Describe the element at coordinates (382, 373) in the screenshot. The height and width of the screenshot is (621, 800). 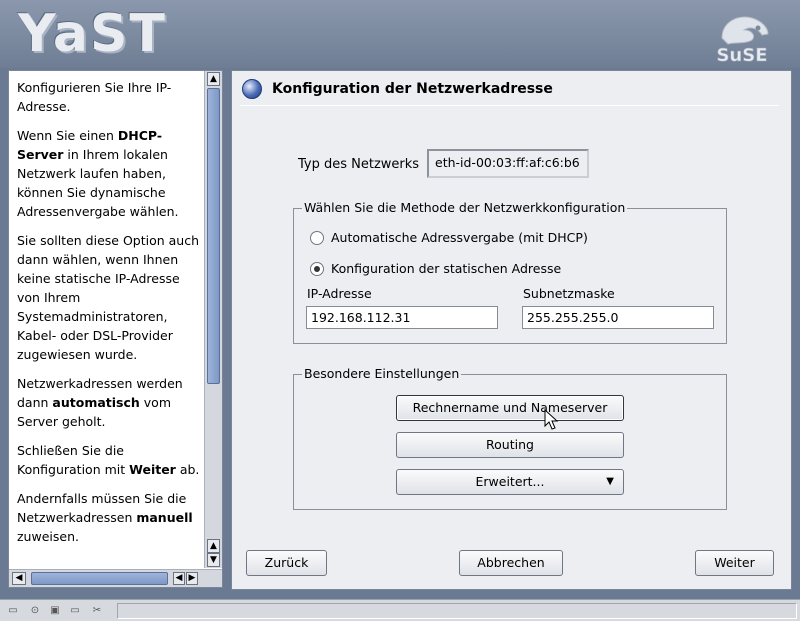
I see `special-settings-title: Besondere Einstellungen` at that location.